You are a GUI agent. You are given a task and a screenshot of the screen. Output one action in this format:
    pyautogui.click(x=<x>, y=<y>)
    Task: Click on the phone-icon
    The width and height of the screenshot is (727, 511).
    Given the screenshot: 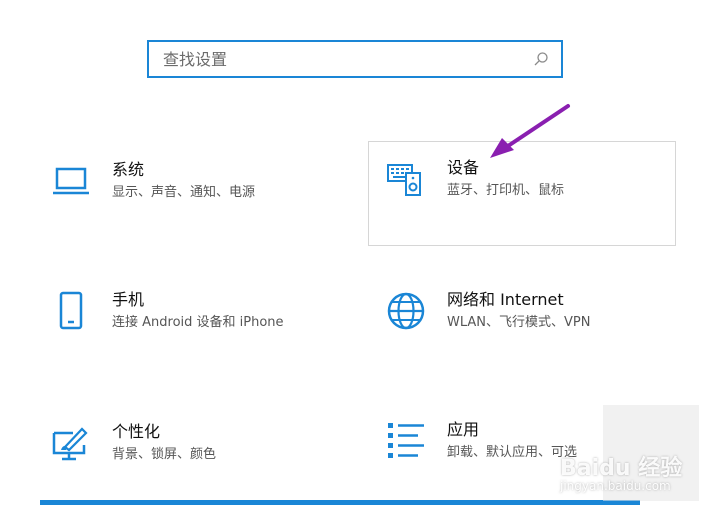 What is the action you would take?
    pyautogui.click(x=71, y=311)
    